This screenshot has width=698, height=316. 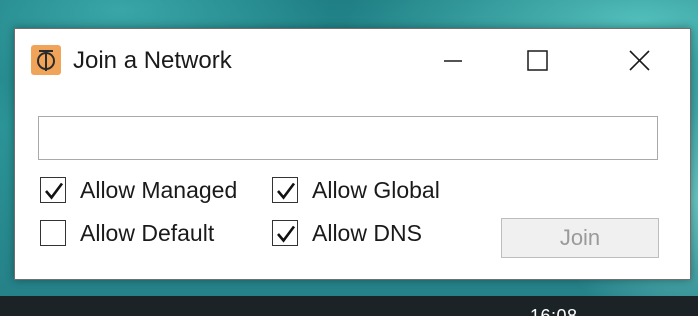 What do you see at coordinates (348, 138) in the screenshot?
I see `network-id-input` at bounding box center [348, 138].